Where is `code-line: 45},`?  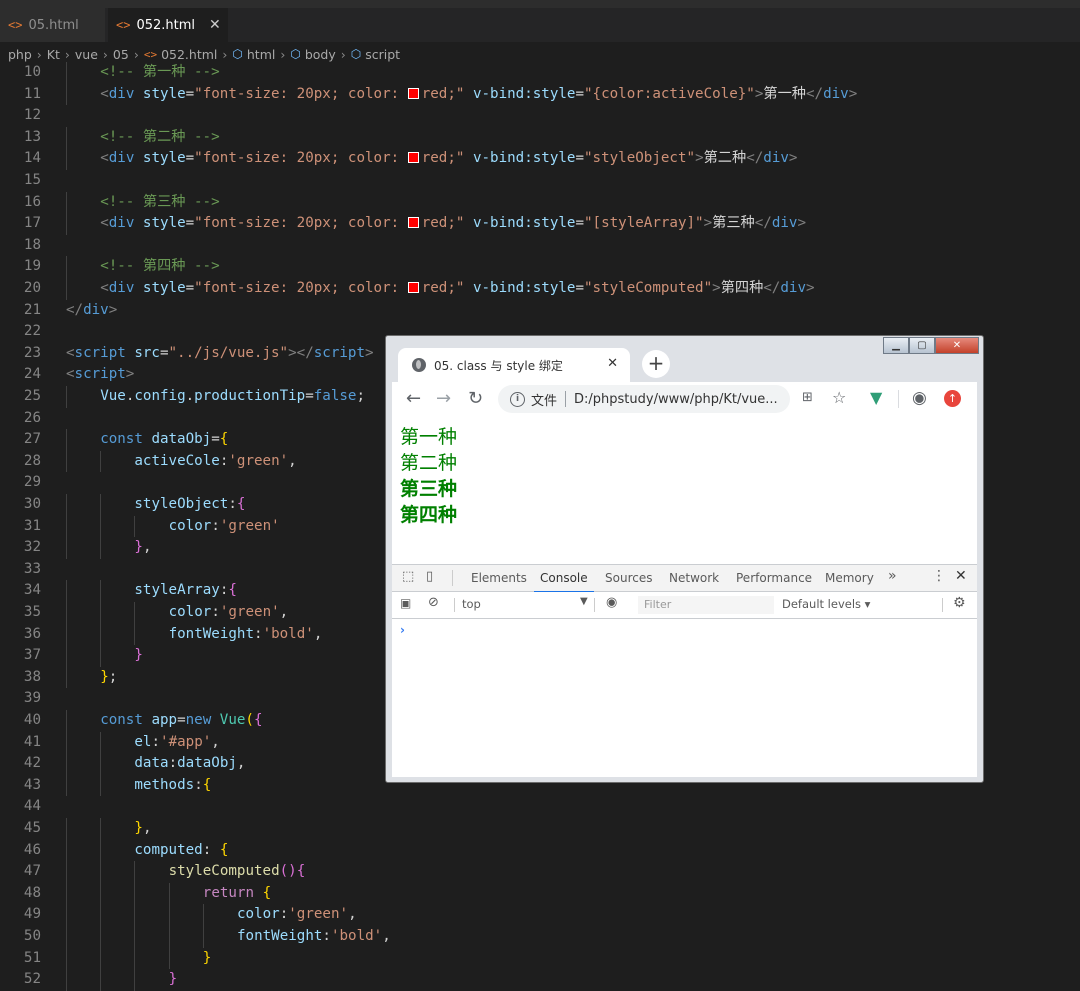 code-line: 45}, is located at coordinates (540, 829).